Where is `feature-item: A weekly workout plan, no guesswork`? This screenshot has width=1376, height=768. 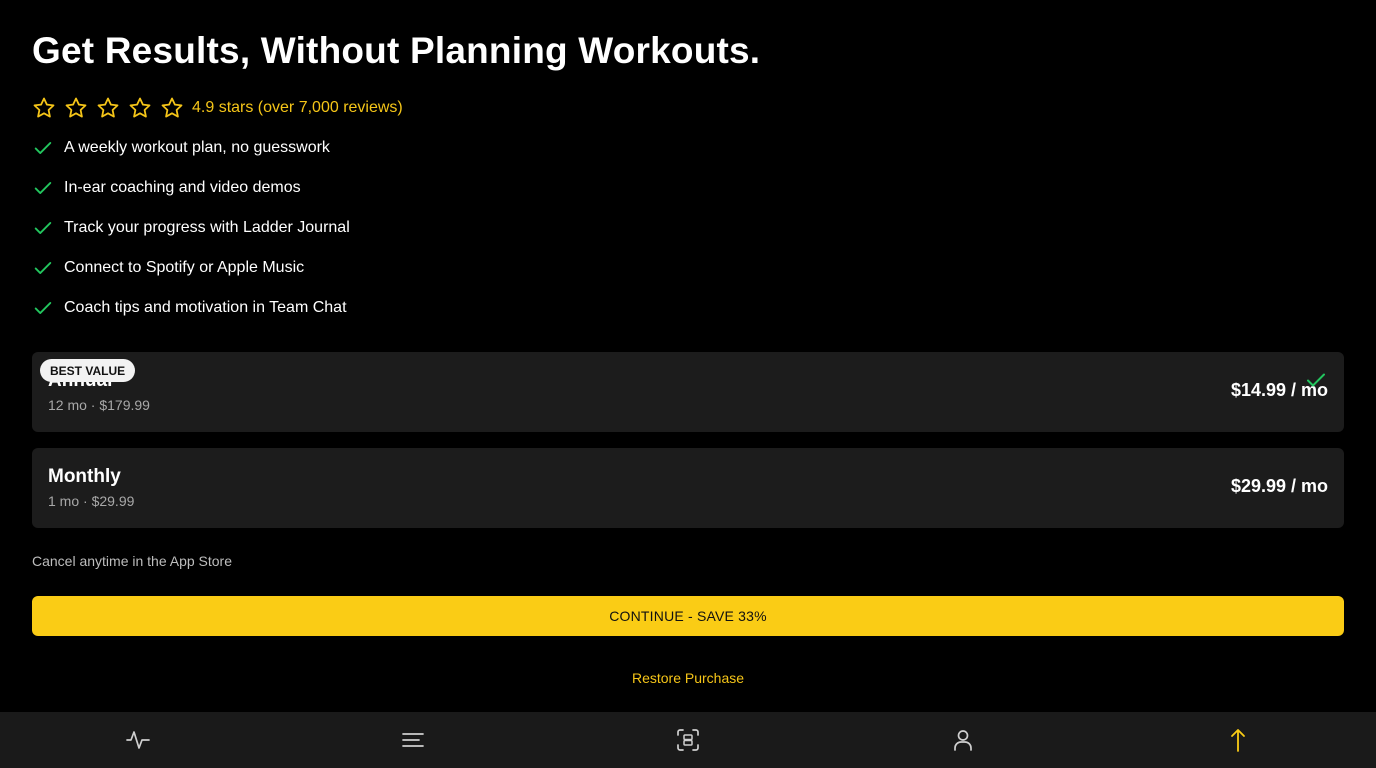
feature-item: A weekly workout plan, no guesswork is located at coordinates (191, 148).